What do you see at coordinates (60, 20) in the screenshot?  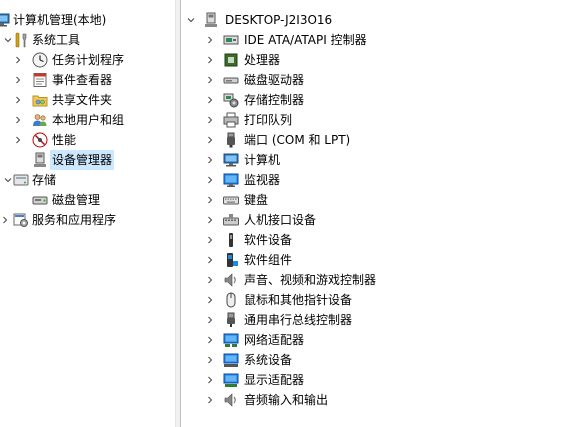 I see `tree-root-label: 计算机管理(本地)` at bounding box center [60, 20].